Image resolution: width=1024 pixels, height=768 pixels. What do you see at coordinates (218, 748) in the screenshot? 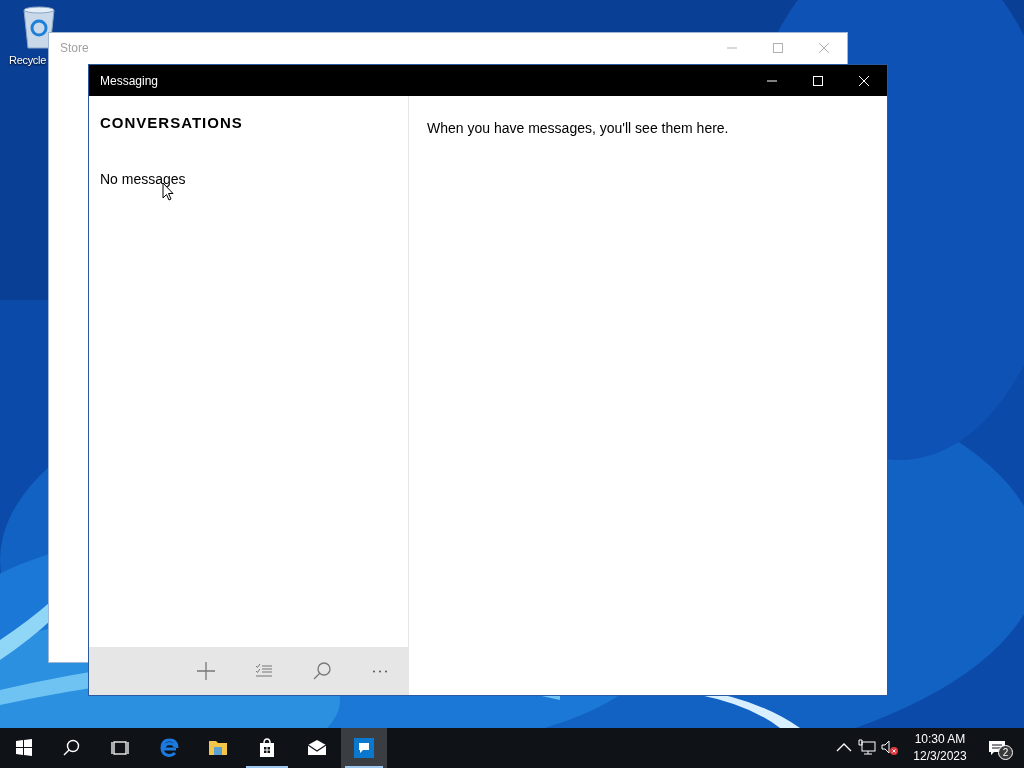
I see `folder-icon` at bounding box center [218, 748].